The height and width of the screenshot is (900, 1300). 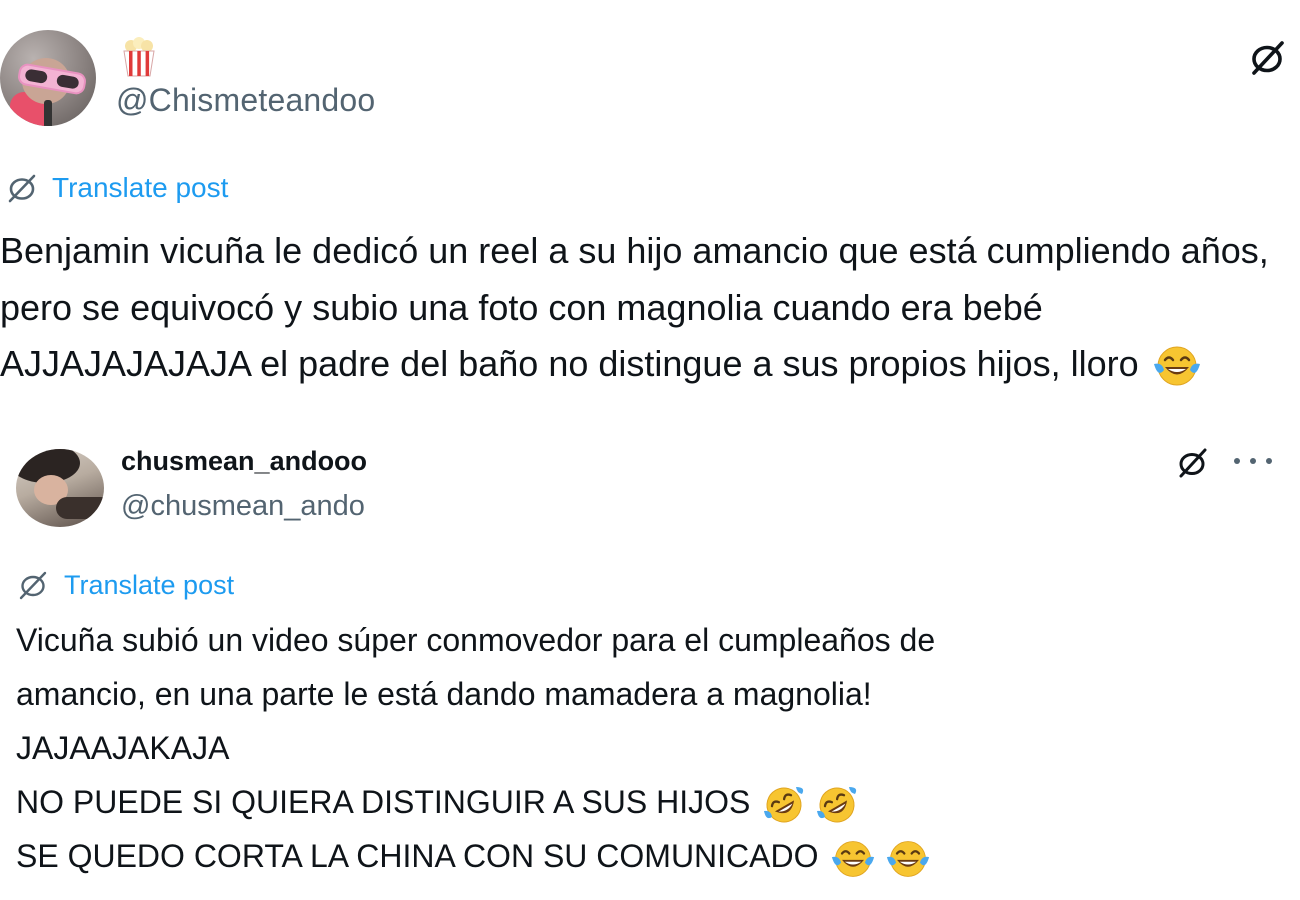 What do you see at coordinates (245, 100) in the screenshot?
I see `user-handle: @Chismeteandoo` at bounding box center [245, 100].